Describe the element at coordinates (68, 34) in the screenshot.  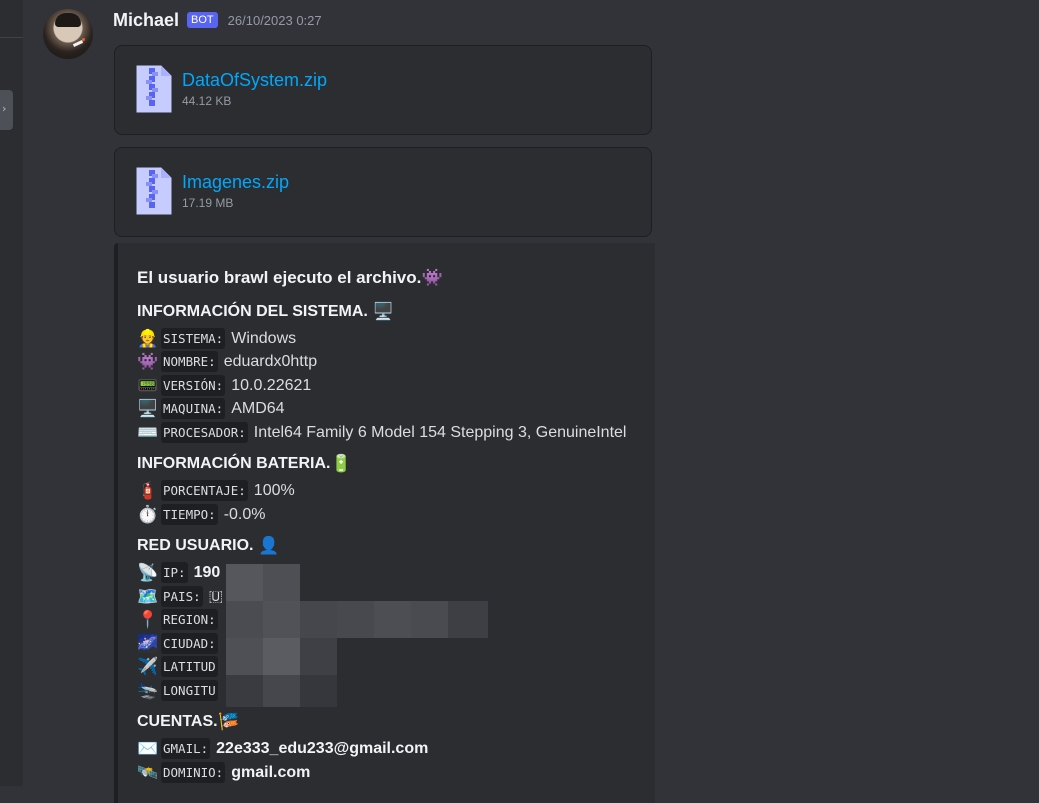
I see `avatar` at that location.